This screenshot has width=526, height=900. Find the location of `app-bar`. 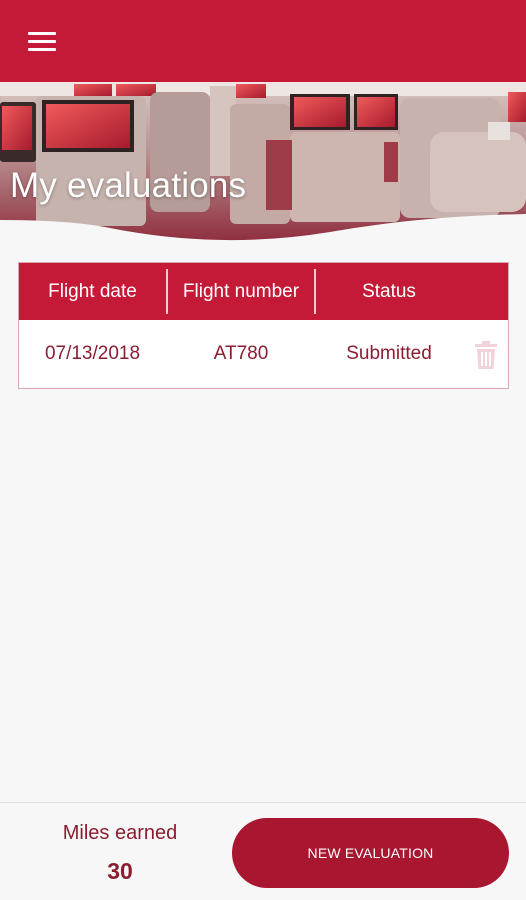

app-bar is located at coordinates (263, 41).